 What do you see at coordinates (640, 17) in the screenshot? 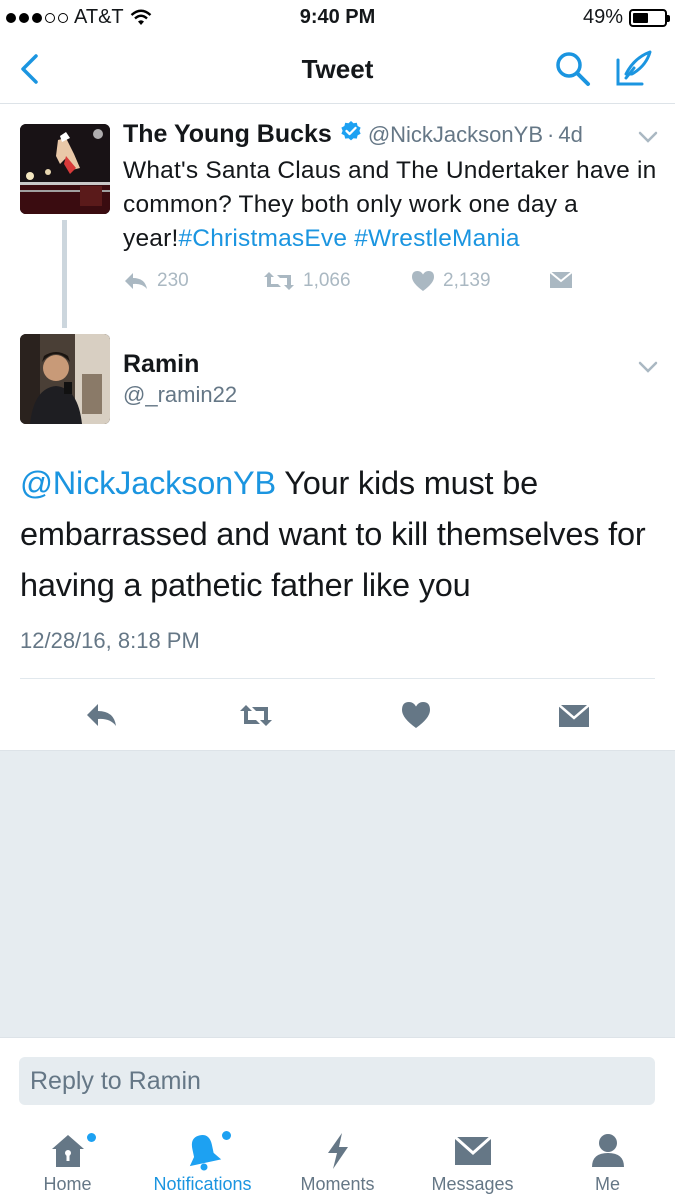
I see `battery-level` at bounding box center [640, 17].